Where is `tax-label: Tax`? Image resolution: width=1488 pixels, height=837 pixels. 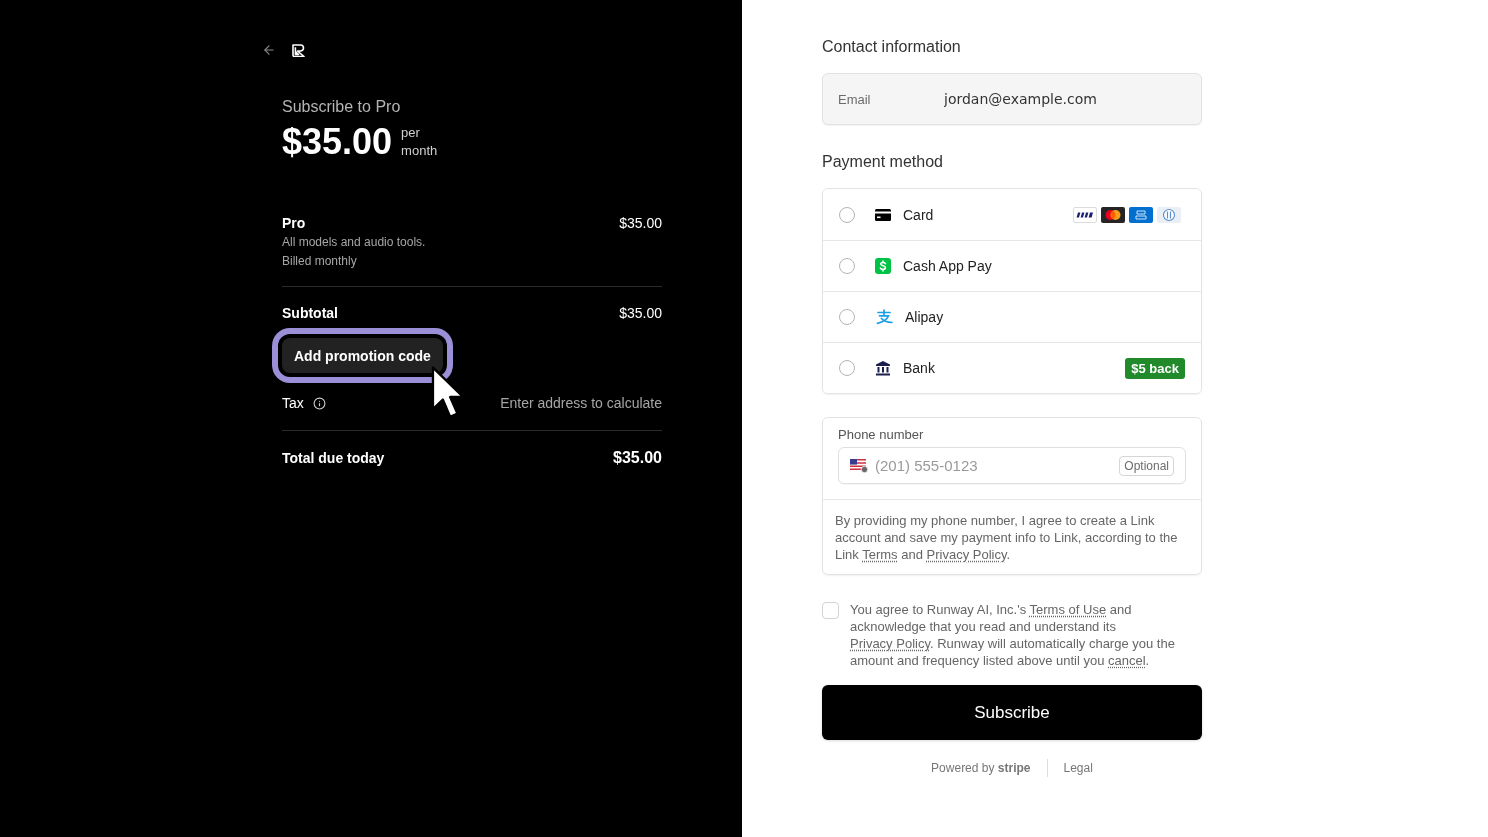 tax-label: Tax is located at coordinates (293, 403).